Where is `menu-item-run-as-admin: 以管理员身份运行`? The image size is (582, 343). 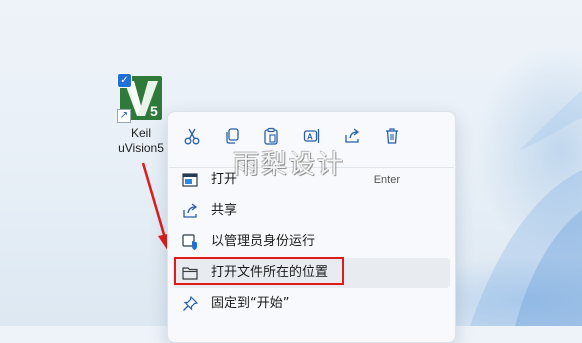 menu-item-run-as-admin: 以管理员身份运行 is located at coordinates (311, 242).